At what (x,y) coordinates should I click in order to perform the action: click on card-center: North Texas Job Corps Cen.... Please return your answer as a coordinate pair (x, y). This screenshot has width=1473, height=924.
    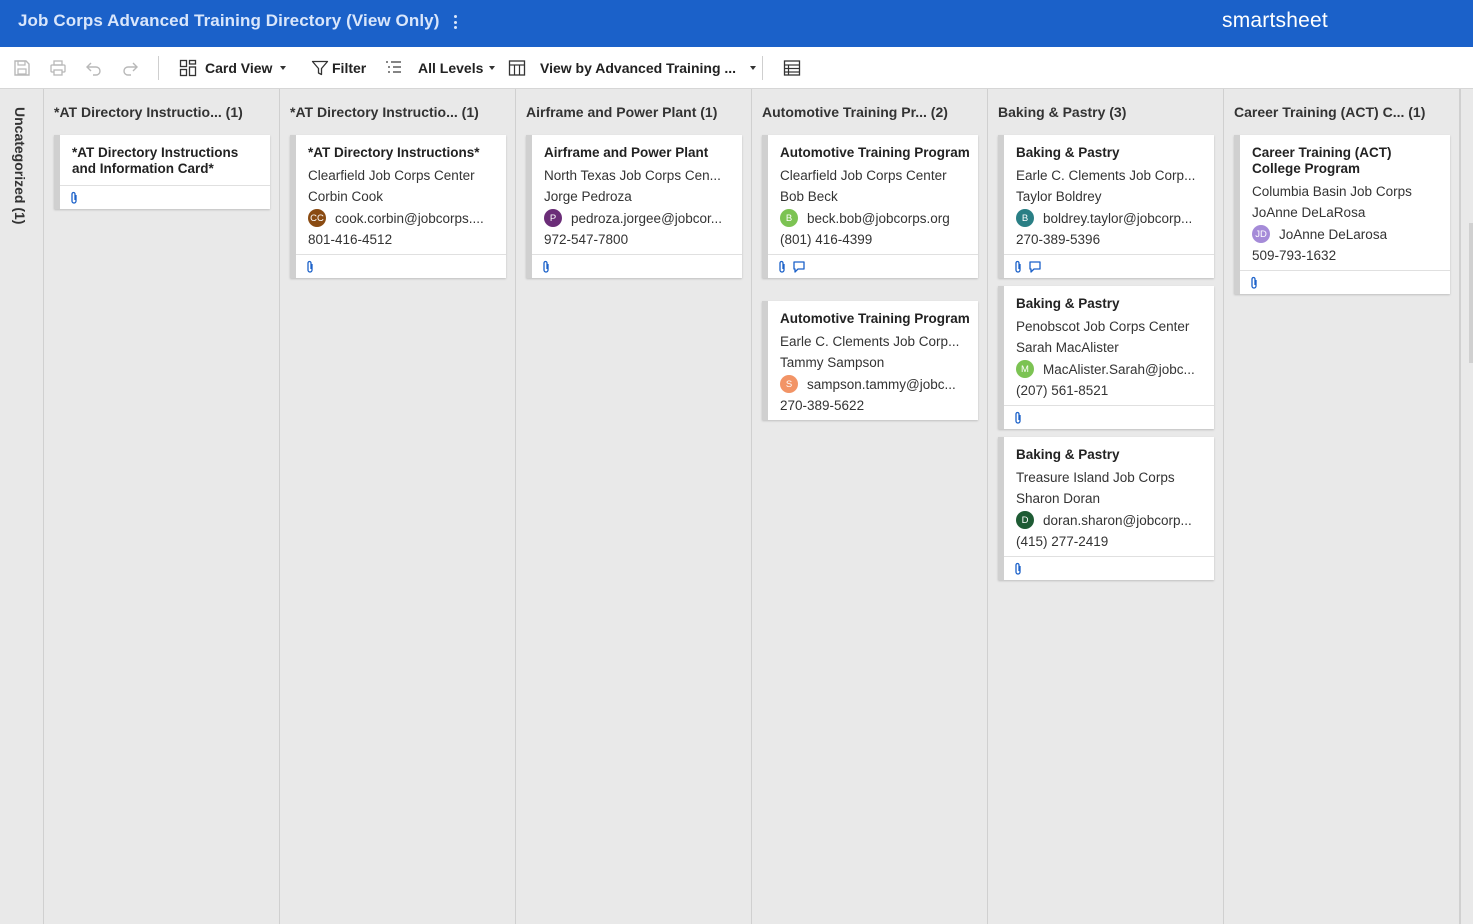
    Looking at the image, I should click on (632, 175).